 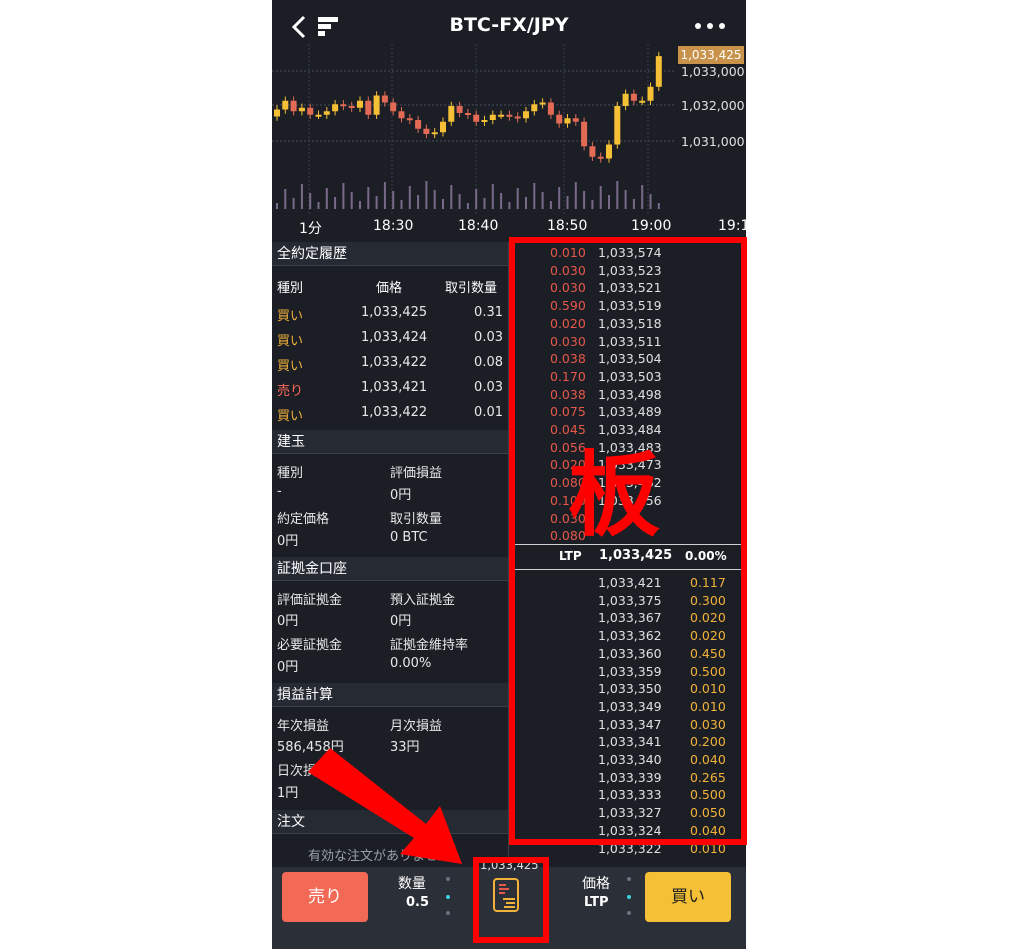 I want to click on position-type-value: -, so click(x=279, y=491).